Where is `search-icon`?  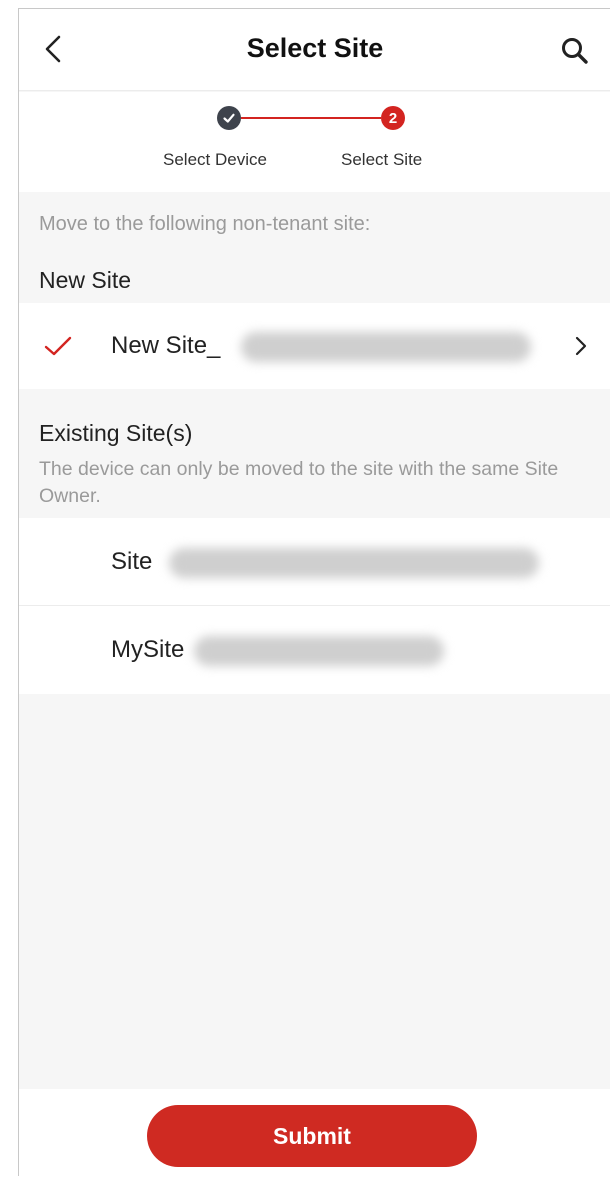 search-icon is located at coordinates (575, 51).